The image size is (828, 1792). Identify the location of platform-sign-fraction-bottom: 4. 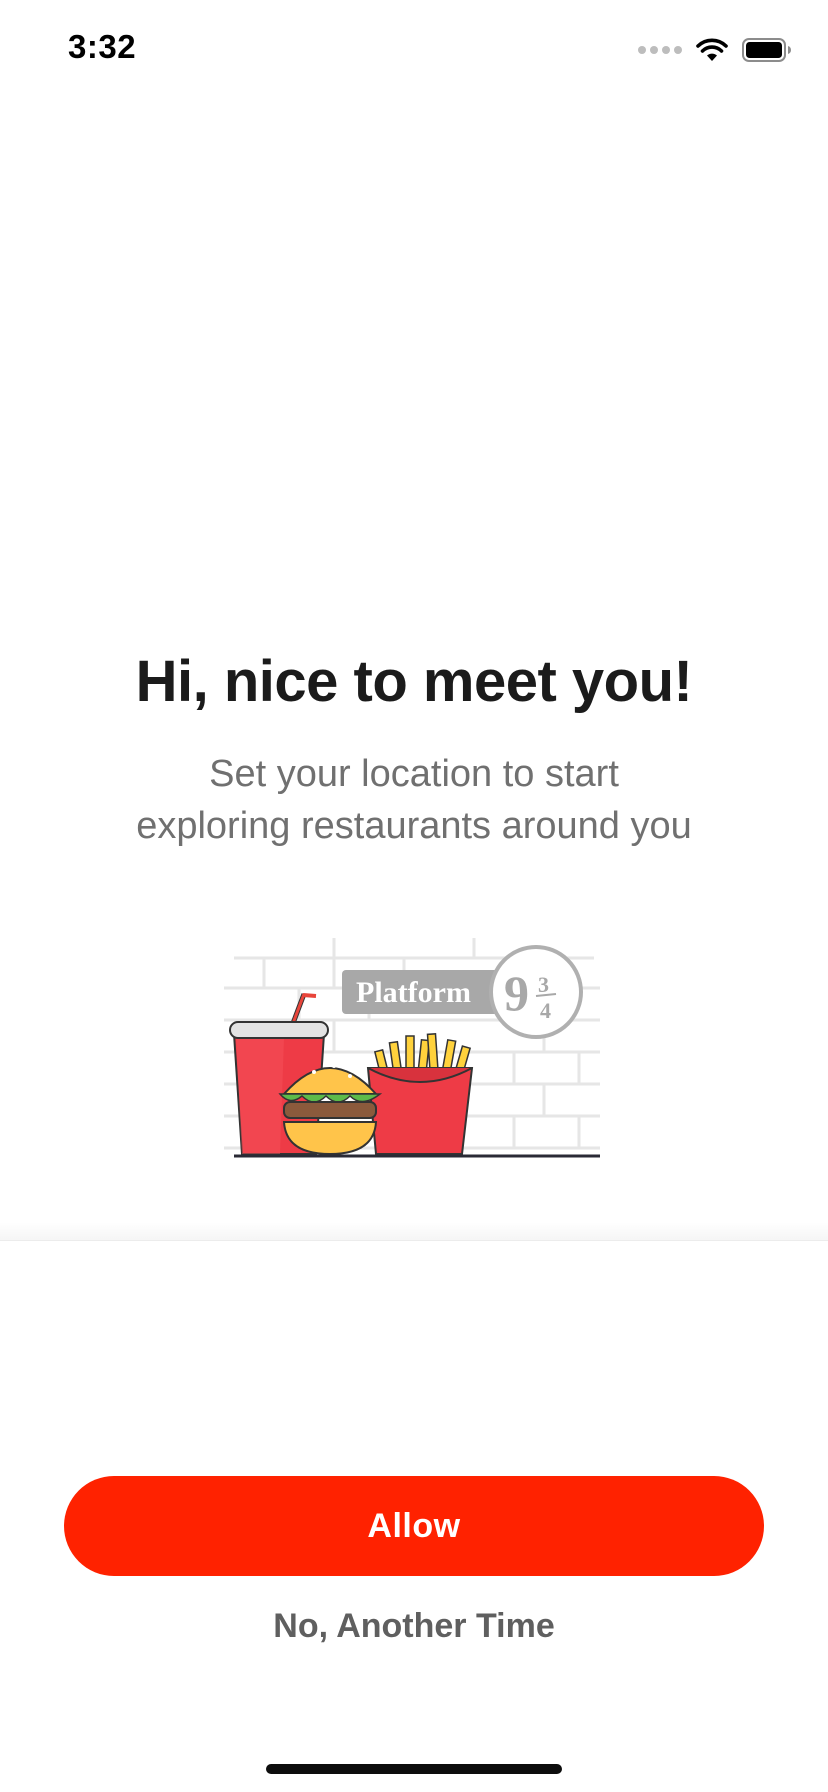
(545, 1010).